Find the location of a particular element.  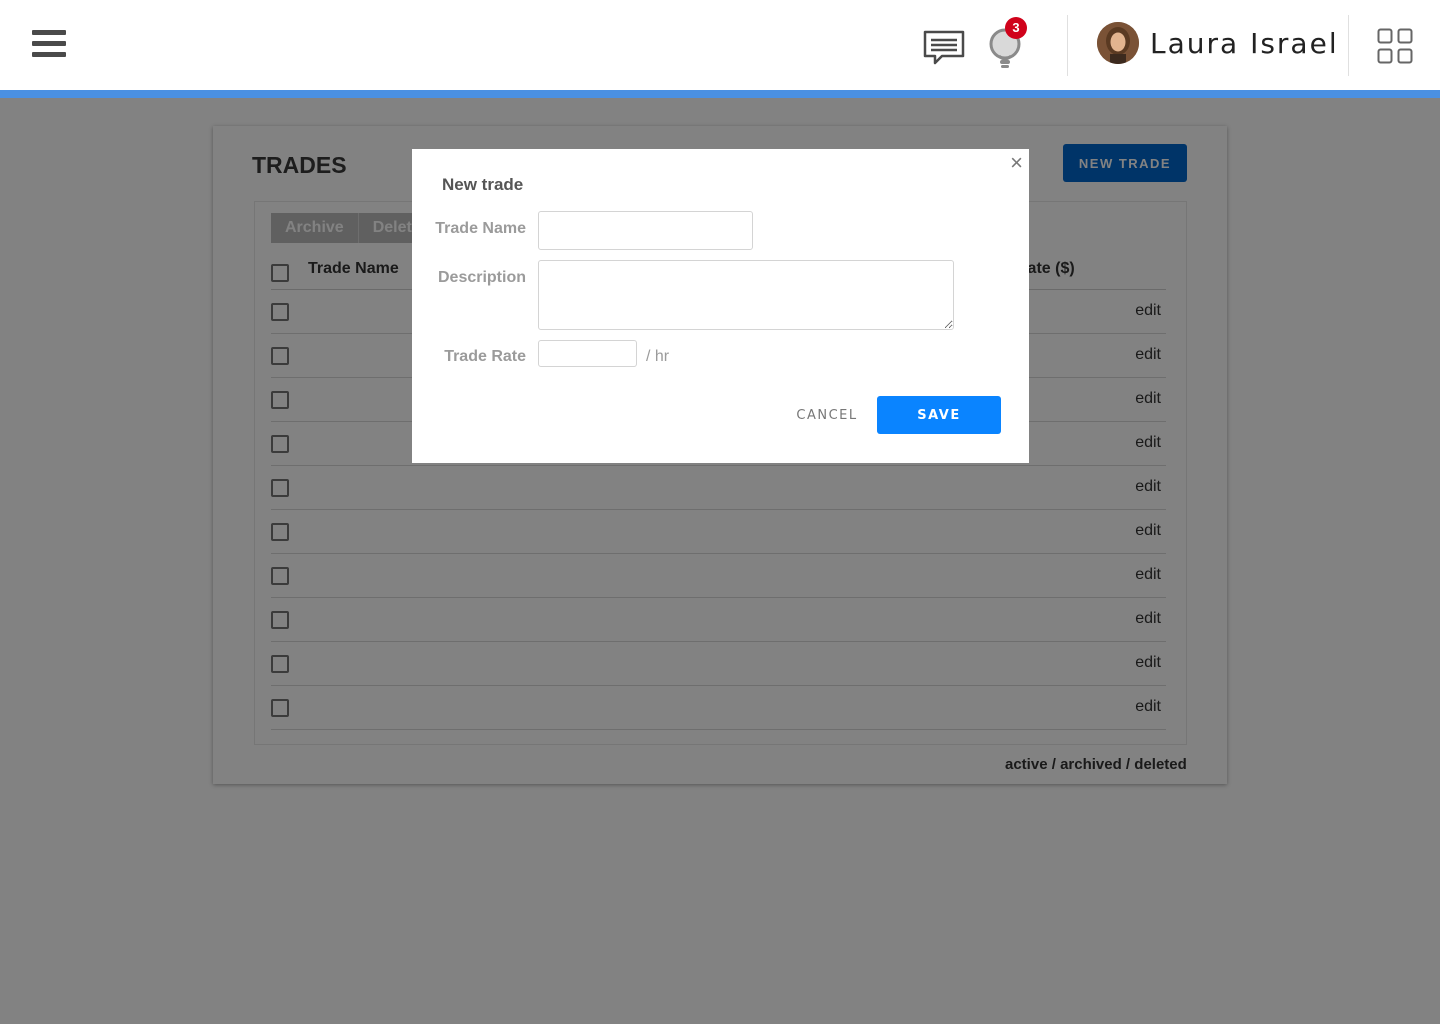

save-button: SAVE is located at coordinates (939, 415).